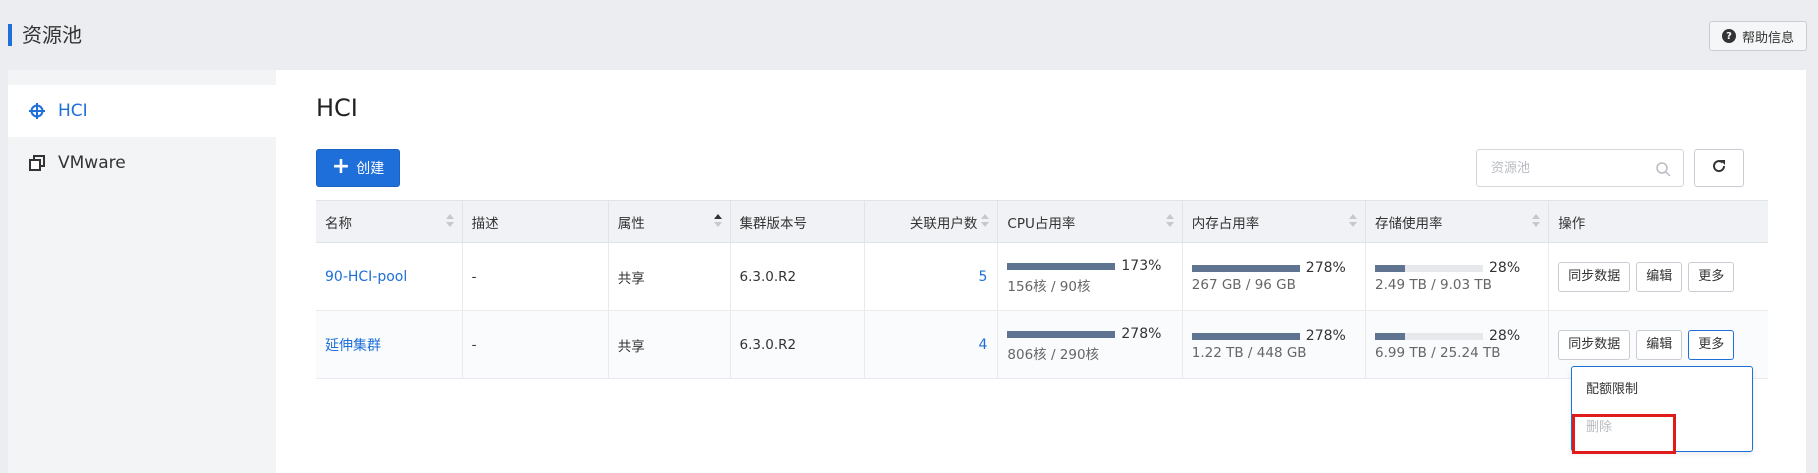 Image resolution: width=1818 pixels, height=473 pixels. What do you see at coordinates (37, 163) in the screenshot?
I see `vmware-icon` at bounding box center [37, 163].